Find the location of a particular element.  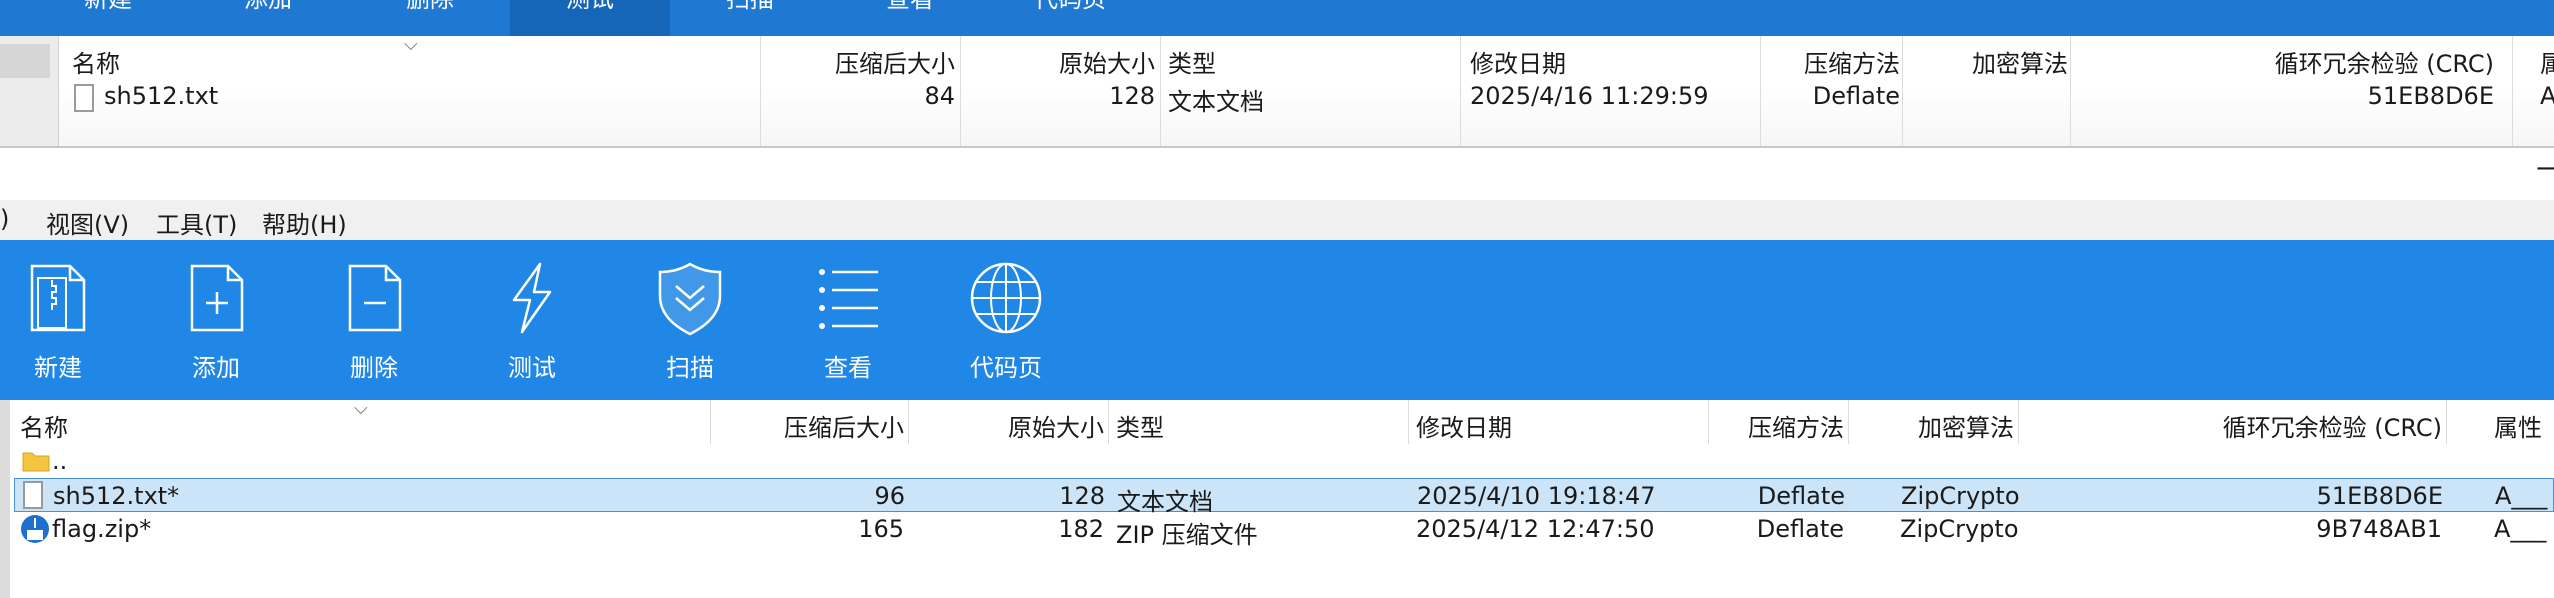

add-button: 添加 is located at coordinates (216, 328).